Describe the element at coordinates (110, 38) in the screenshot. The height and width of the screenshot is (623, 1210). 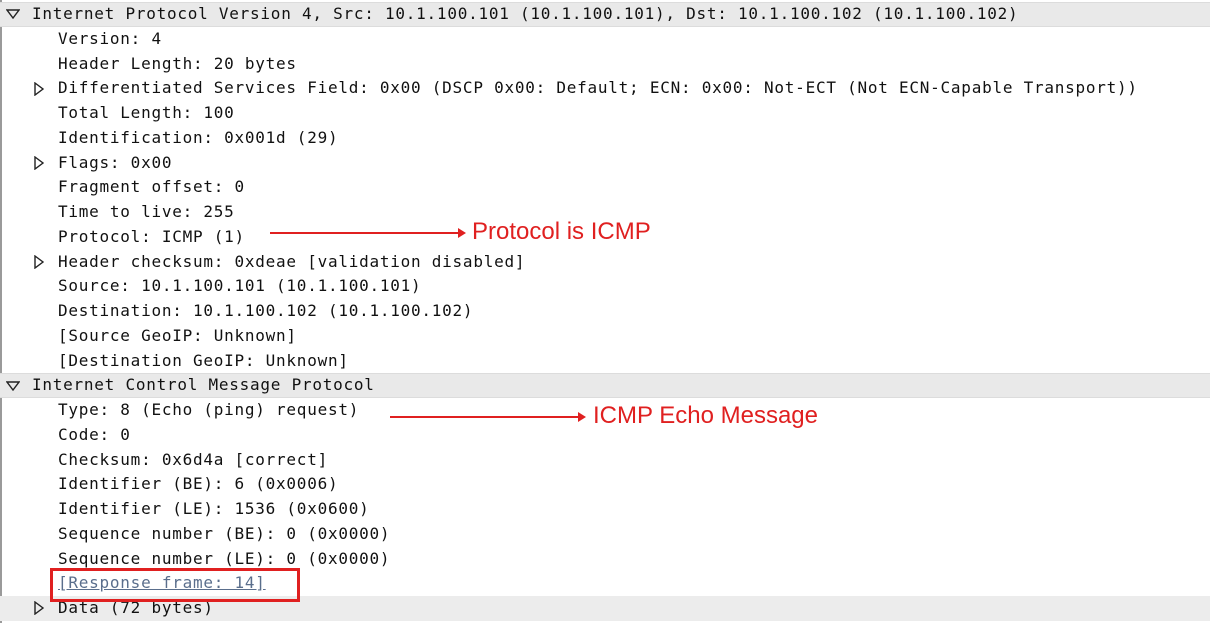
I see `version-label: Version: 4` at that location.